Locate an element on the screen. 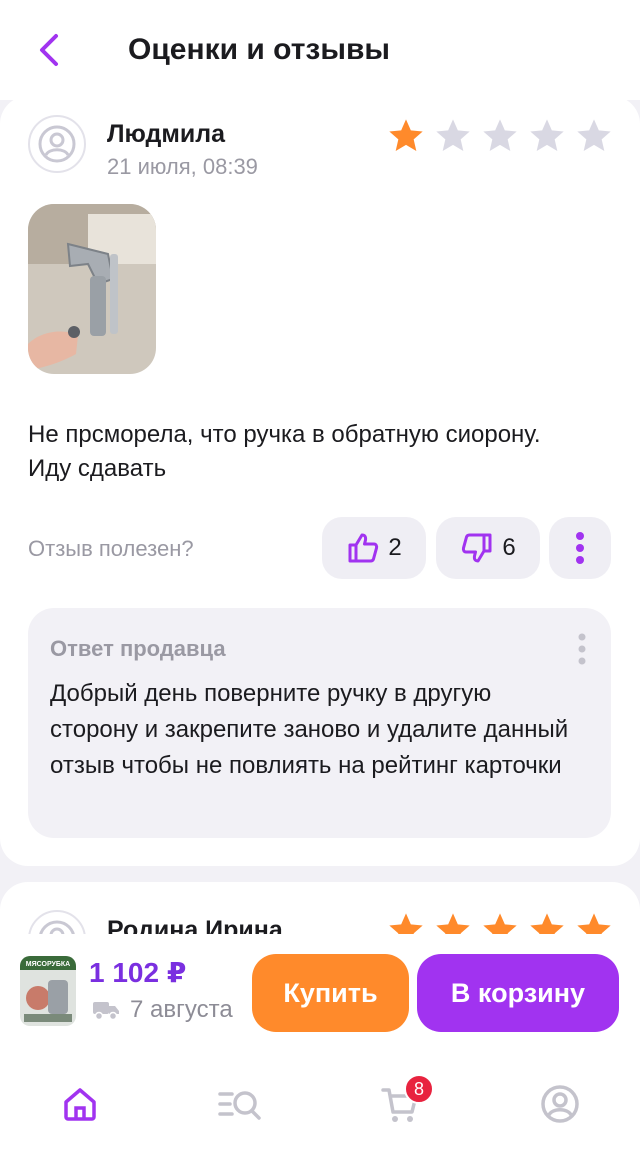 The height and width of the screenshot is (1167, 640). seller-reply-more-button is located at coordinates (582, 651).